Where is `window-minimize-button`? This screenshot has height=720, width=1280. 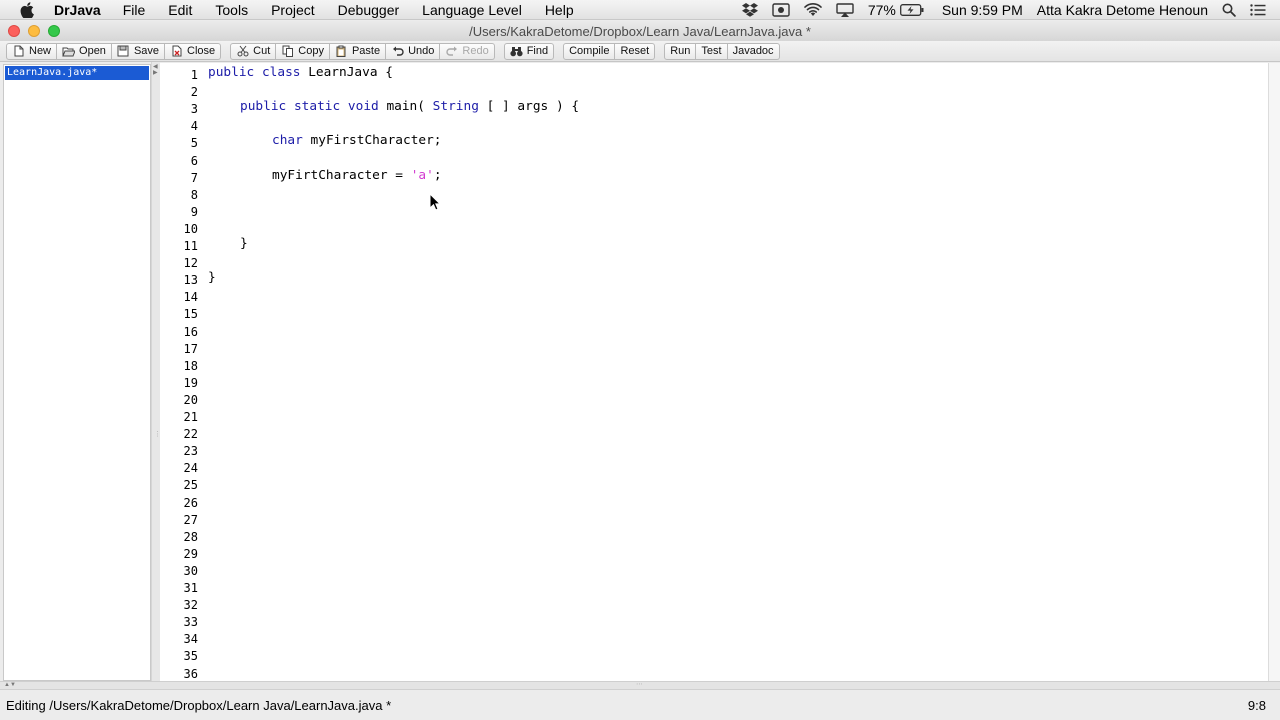 window-minimize-button is located at coordinates (34, 31).